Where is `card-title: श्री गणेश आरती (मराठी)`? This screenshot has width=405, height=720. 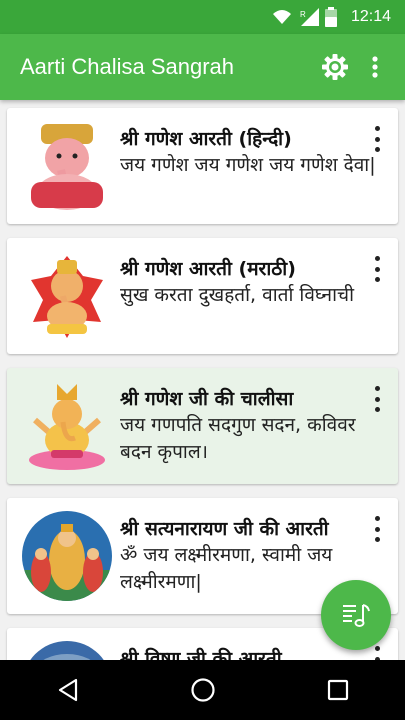
card-title: श्री गणेश आरती (मराठी) is located at coordinates (208, 269).